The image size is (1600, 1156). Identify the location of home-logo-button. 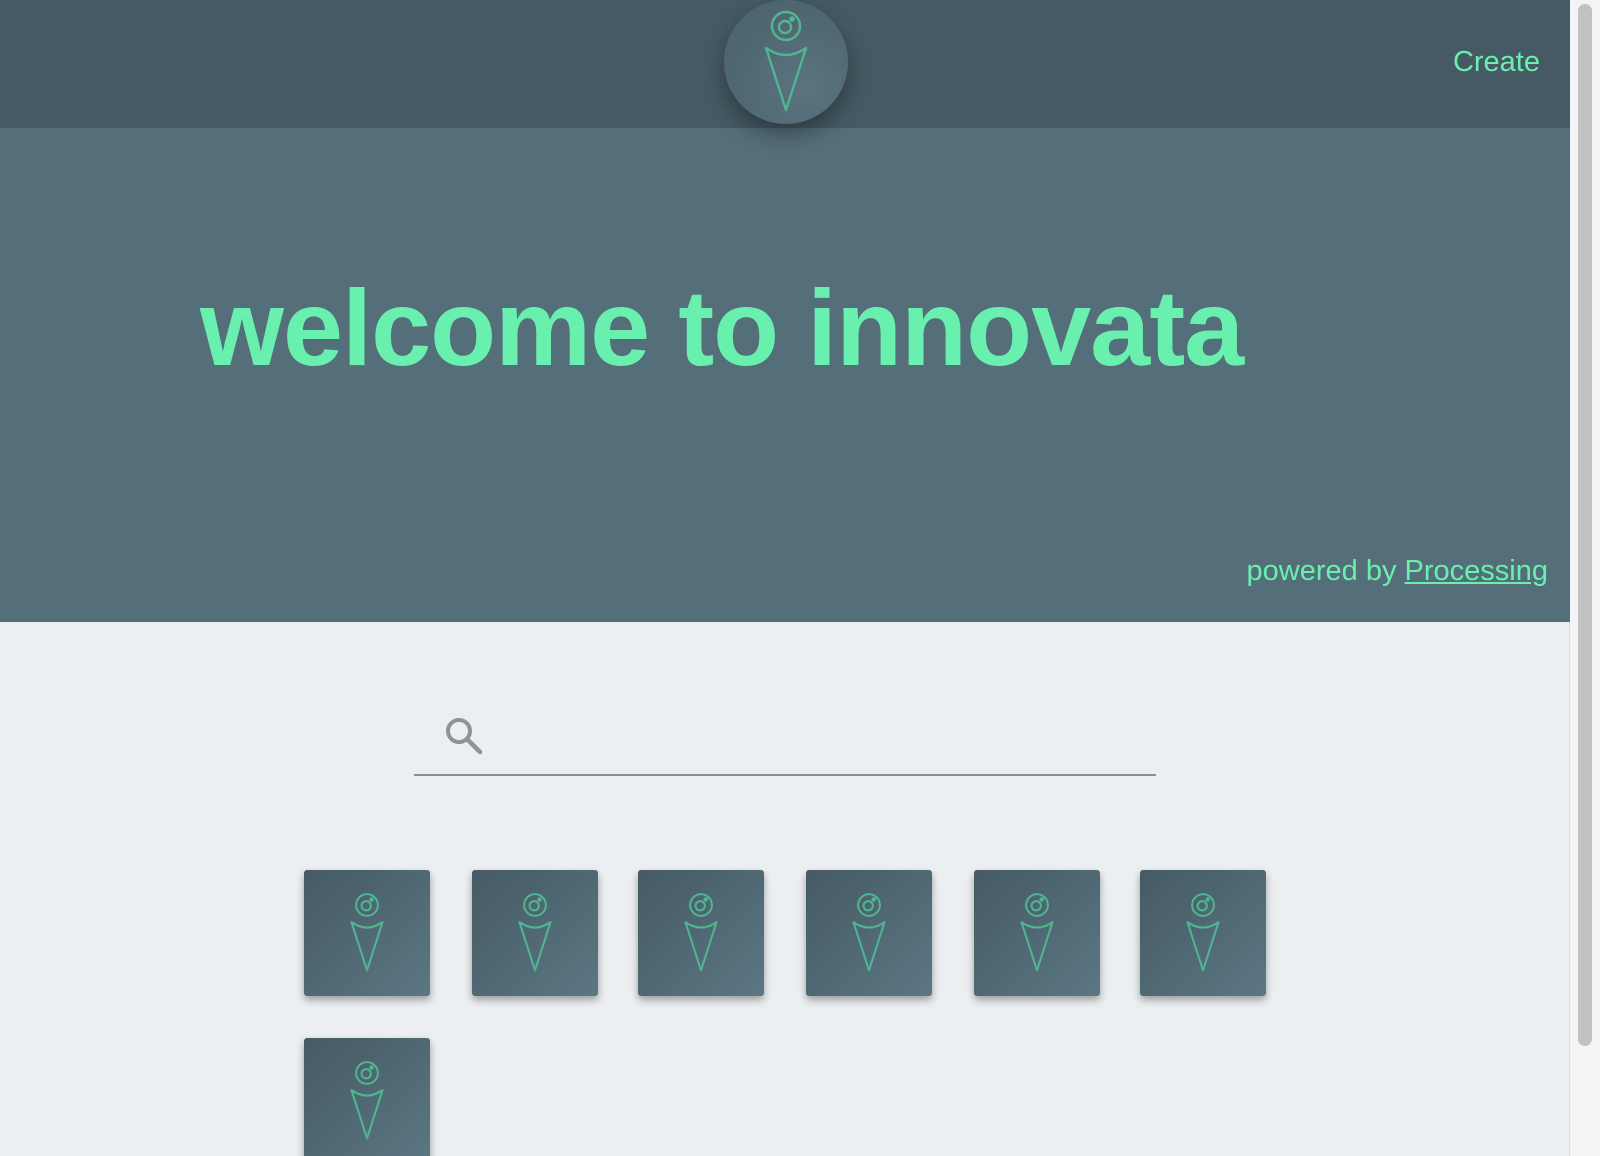
(786, 62).